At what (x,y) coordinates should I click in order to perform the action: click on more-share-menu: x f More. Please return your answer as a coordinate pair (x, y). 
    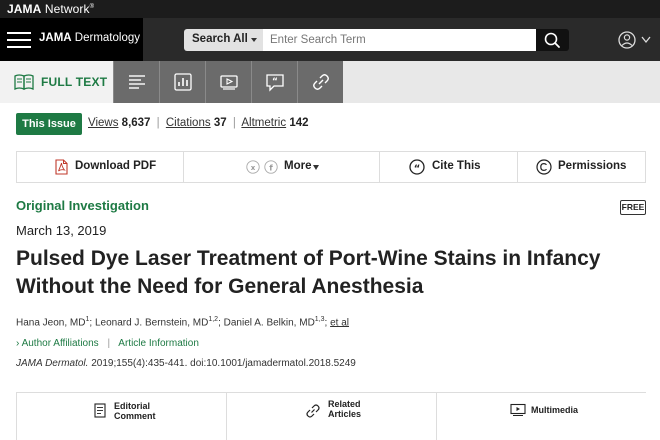
    Looking at the image, I should click on (282, 167).